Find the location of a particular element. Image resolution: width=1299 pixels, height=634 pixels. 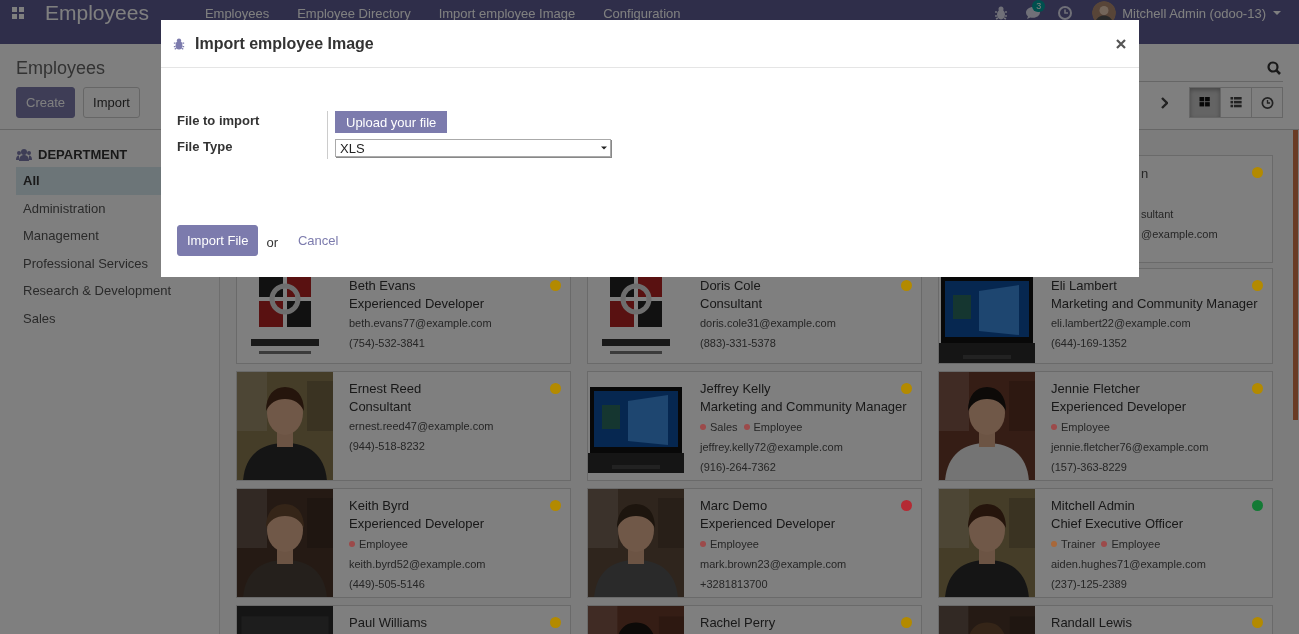

employee-name: Randall Lewis is located at coordinates (1091, 623).